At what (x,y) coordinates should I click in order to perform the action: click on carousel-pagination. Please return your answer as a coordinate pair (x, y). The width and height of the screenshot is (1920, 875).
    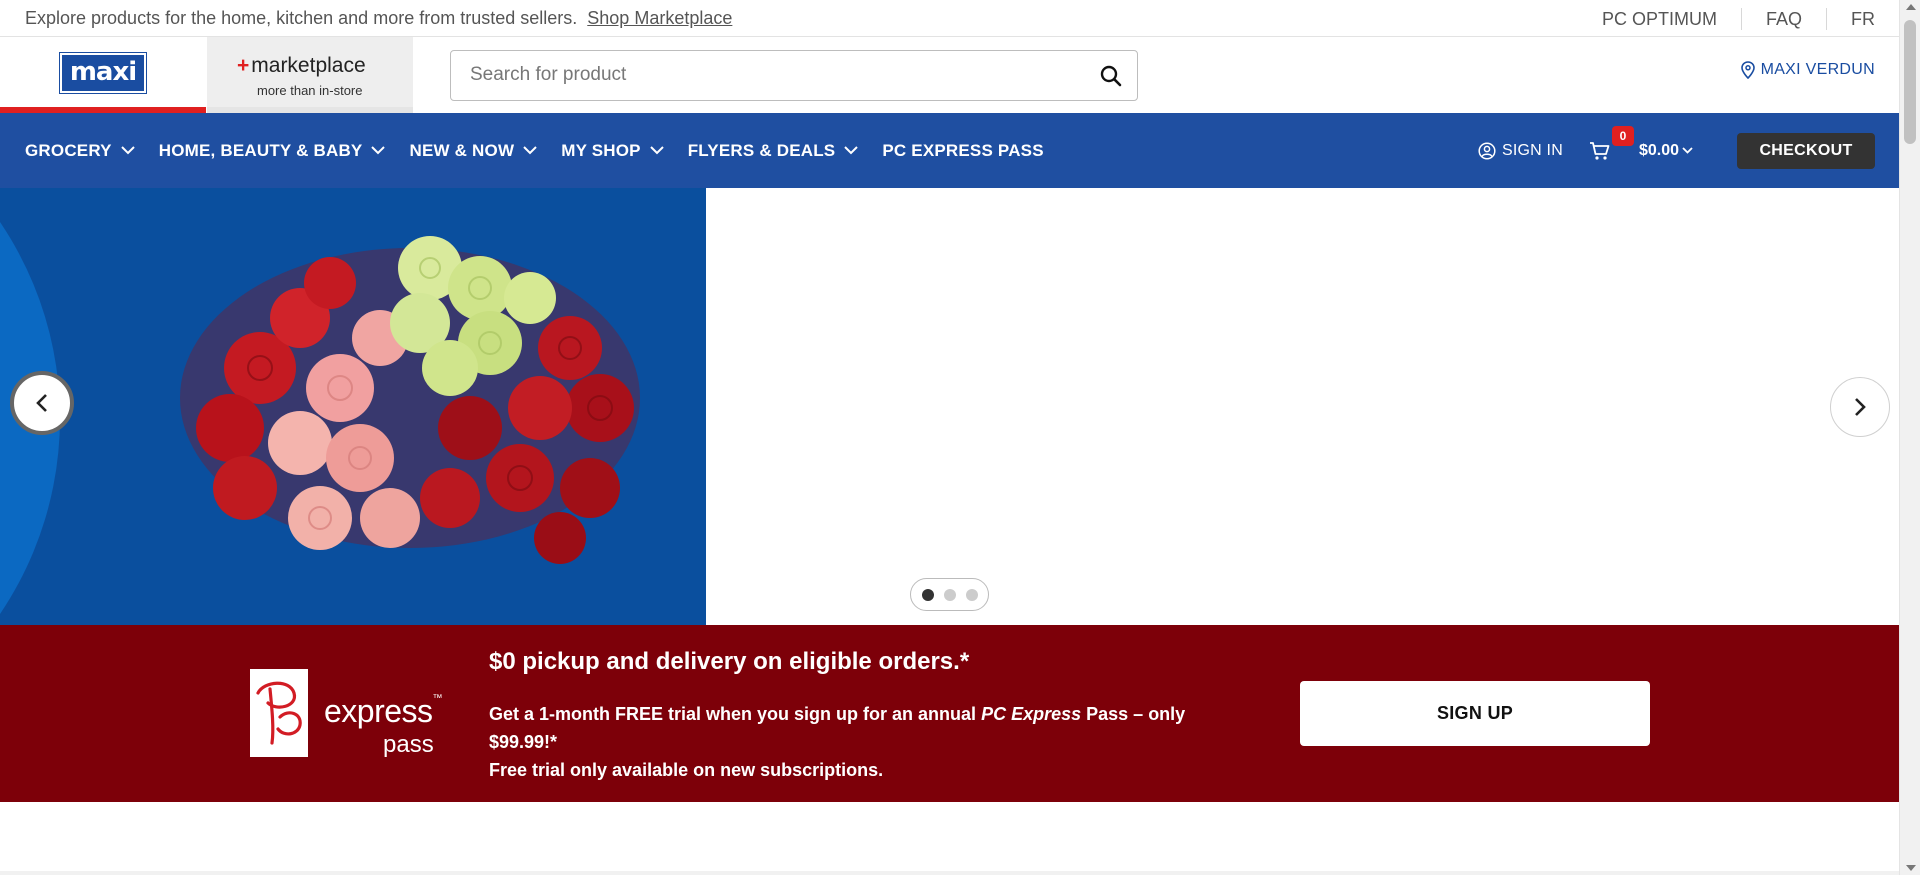
    Looking at the image, I should click on (949, 594).